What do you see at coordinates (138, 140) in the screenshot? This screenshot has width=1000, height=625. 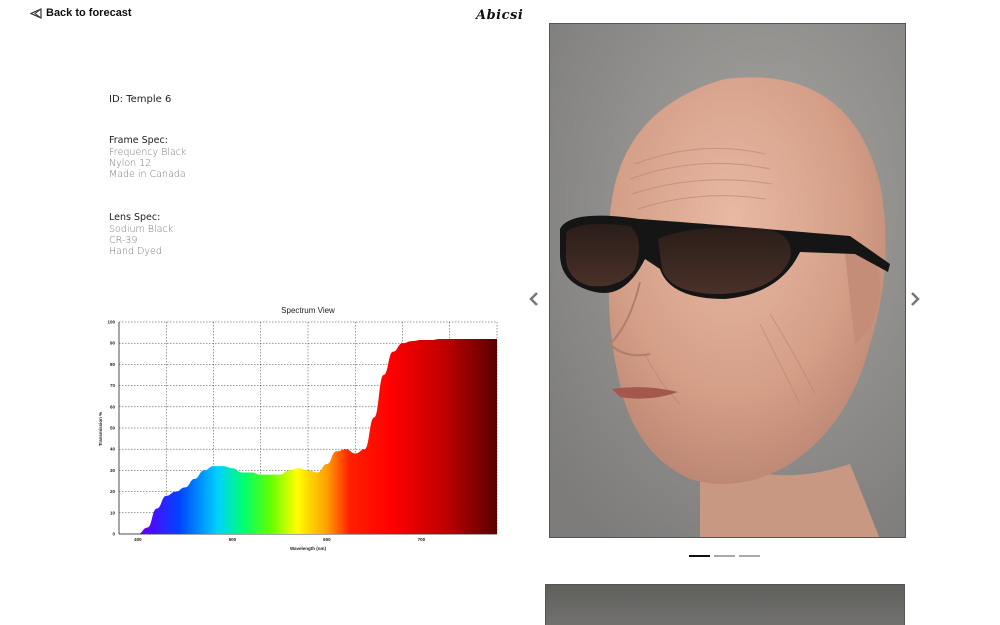 I see `frame-spec-heading: Frame Spec:` at bounding box center [138, 140].